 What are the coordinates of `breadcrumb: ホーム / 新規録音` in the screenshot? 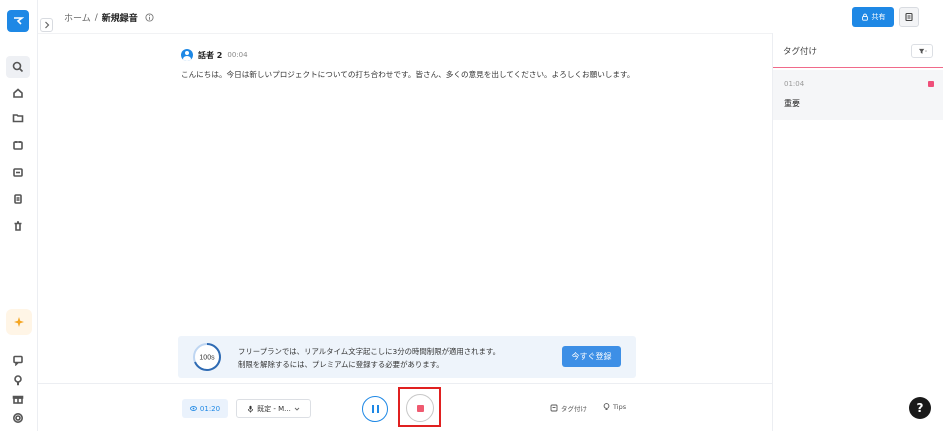 It's located at (109, 17).